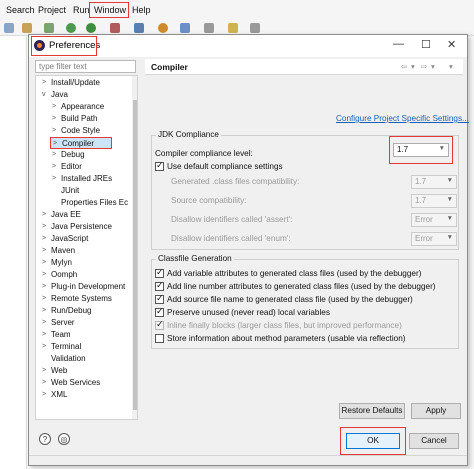 This screenshot has height=469, width=474. What do you see at coordinates (403, 149) in the screenshot?
I see `compliance-level-value: 1.7` at bounding box center [403, 149].